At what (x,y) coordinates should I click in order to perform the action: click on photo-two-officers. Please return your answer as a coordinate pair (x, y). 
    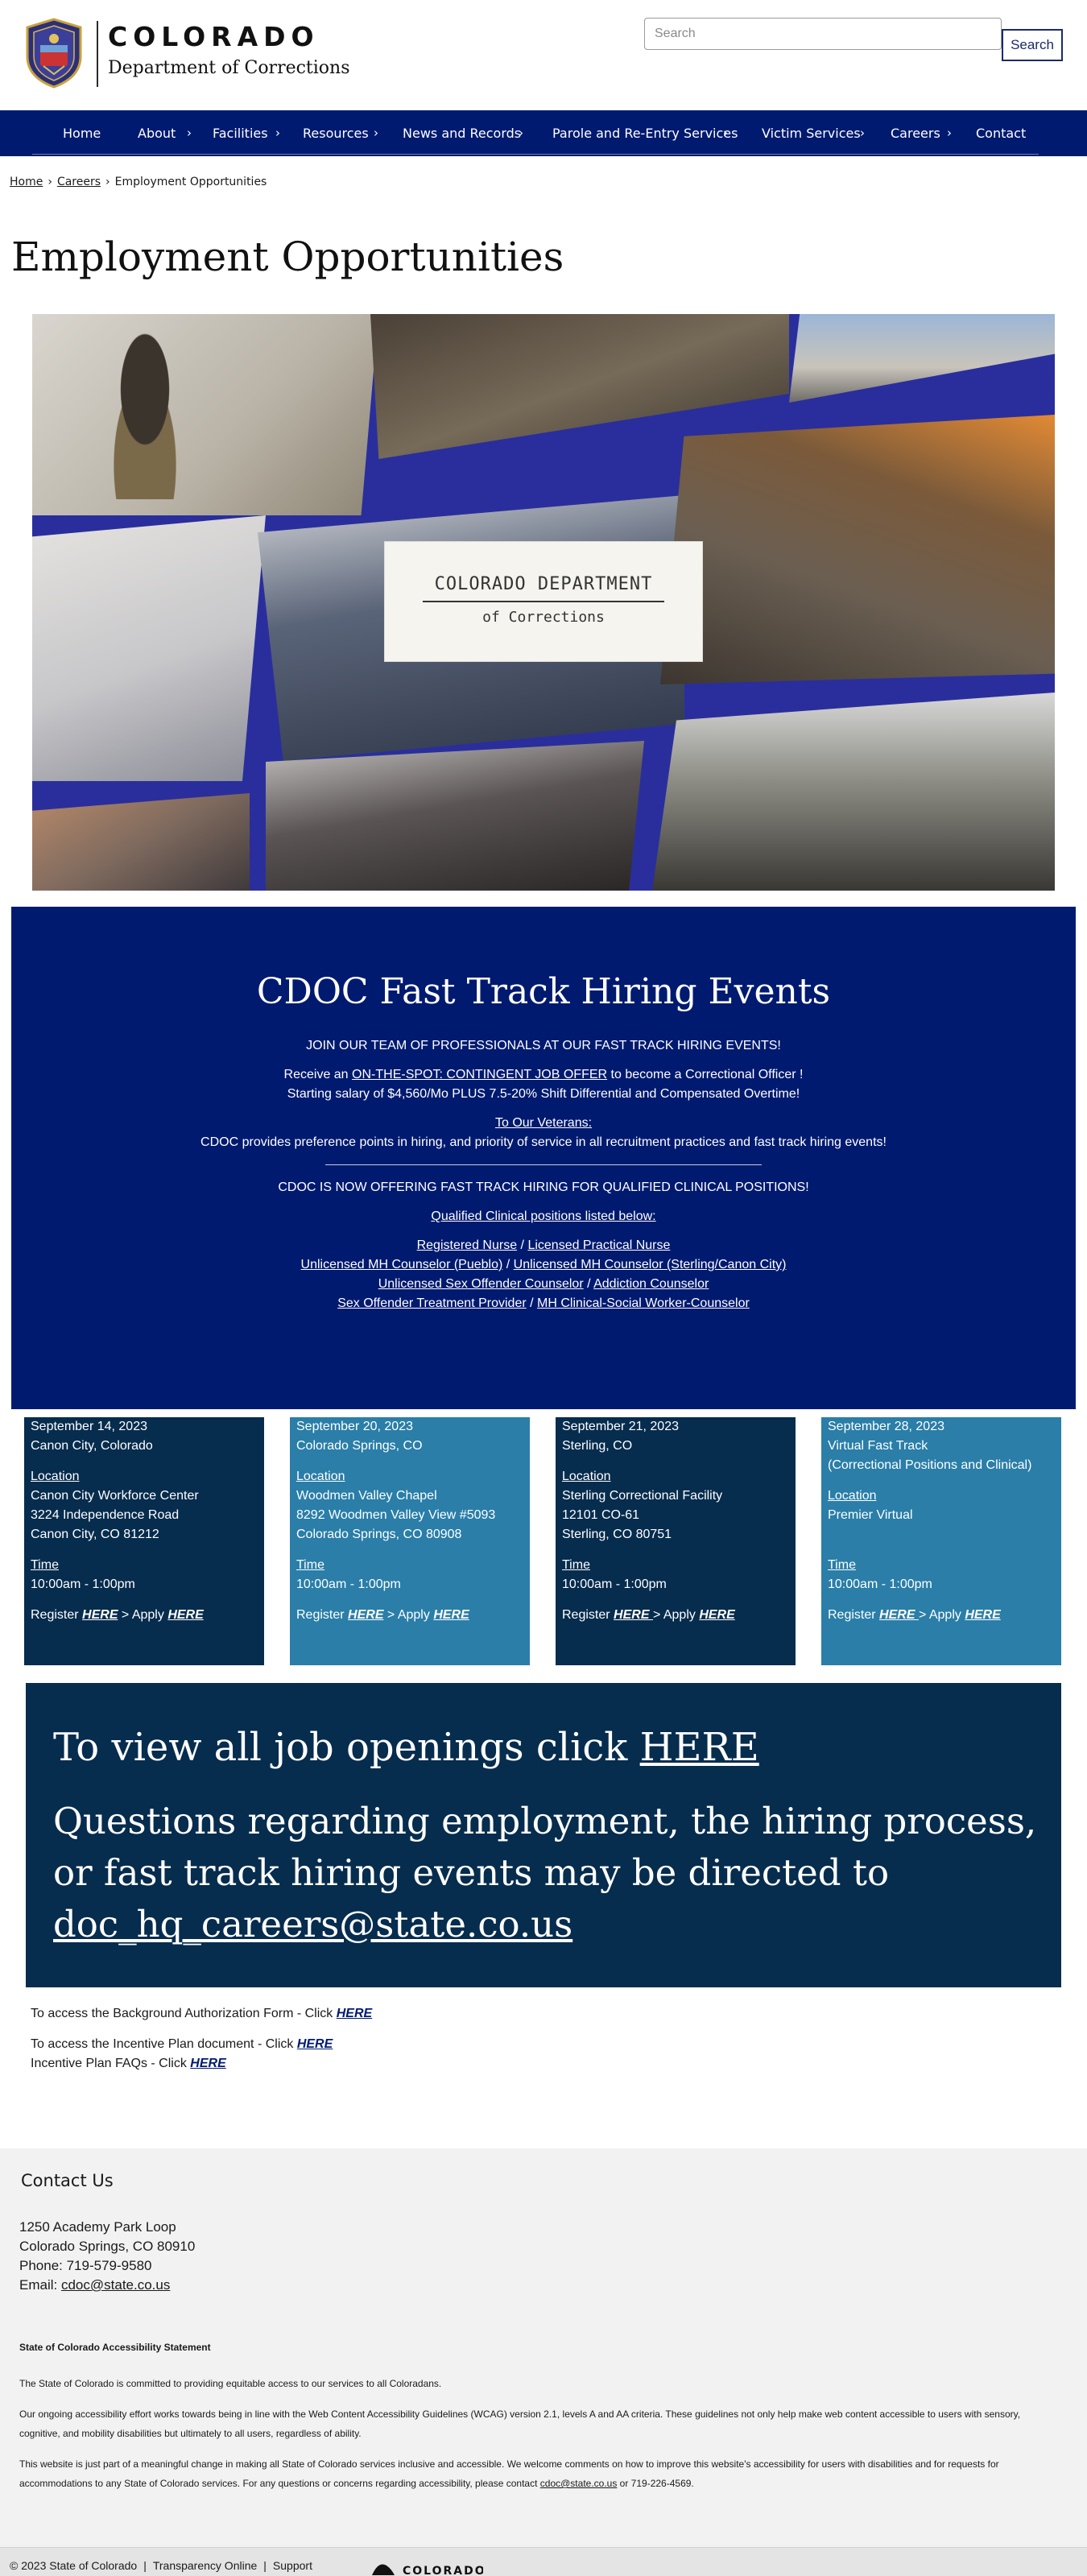
    Looking at the image, I should click on (149, 648).